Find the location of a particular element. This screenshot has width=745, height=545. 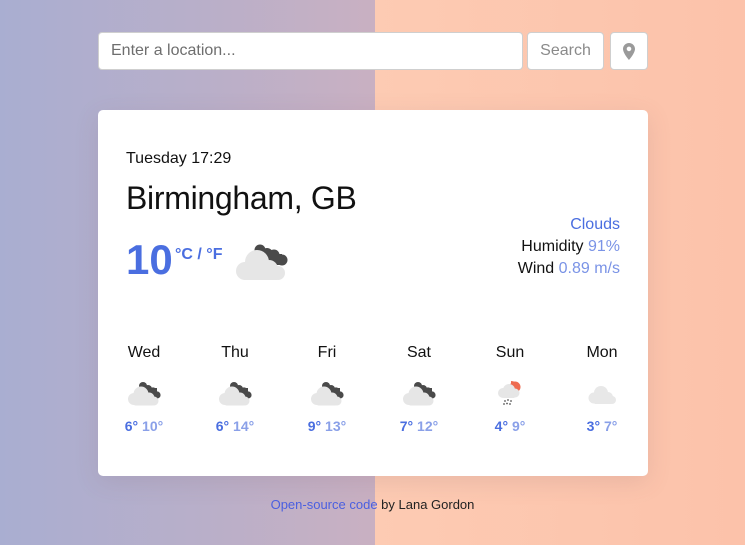

map-pin-icon is located at coordinates (629, 51).